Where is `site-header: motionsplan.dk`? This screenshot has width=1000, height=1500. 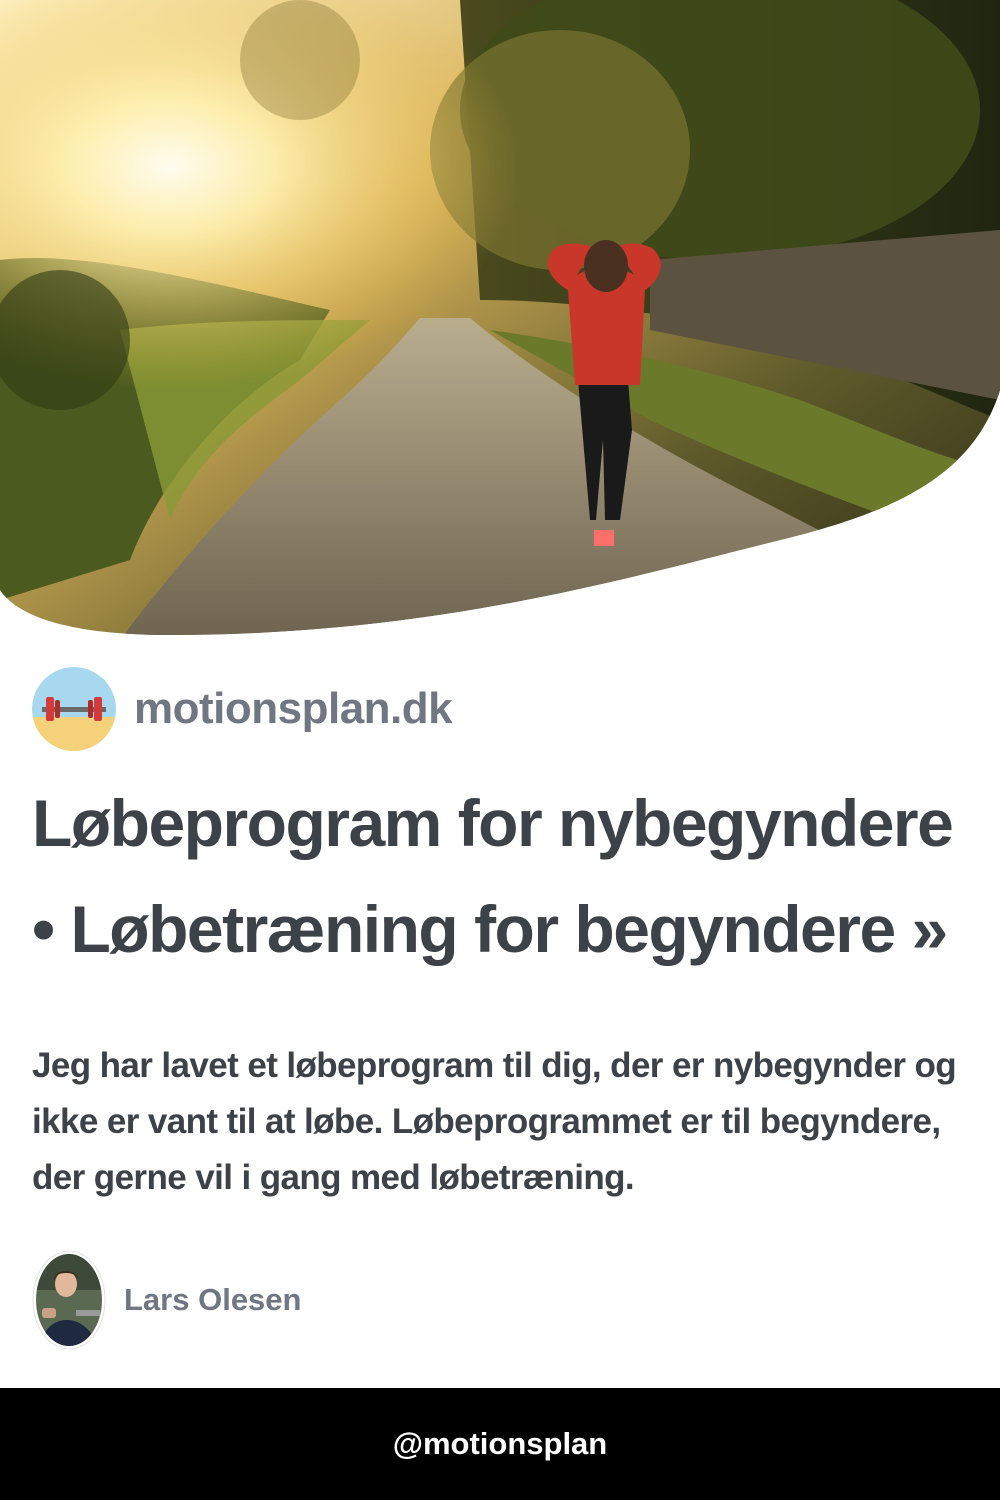
site-header: motionsplan.dk is located at coordinates (242, 709).